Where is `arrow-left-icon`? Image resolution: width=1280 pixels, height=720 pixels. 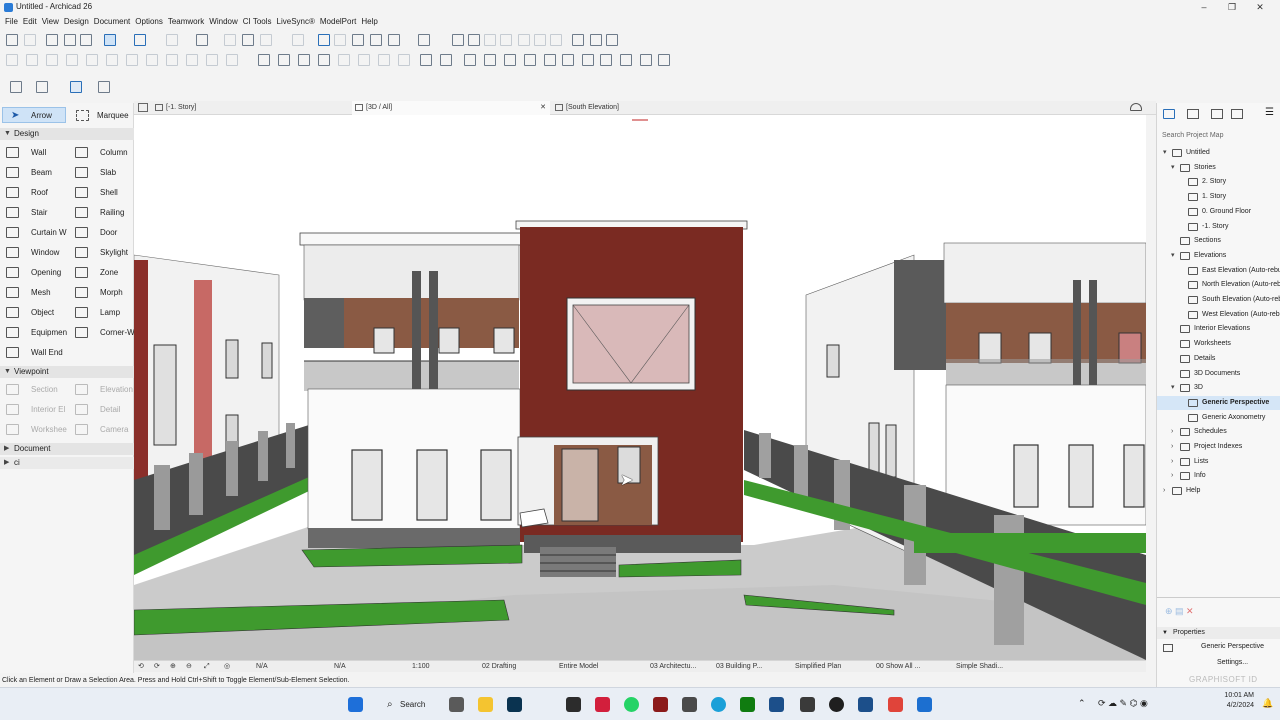 arrow-left-icon is located at coordinates (384, 60).